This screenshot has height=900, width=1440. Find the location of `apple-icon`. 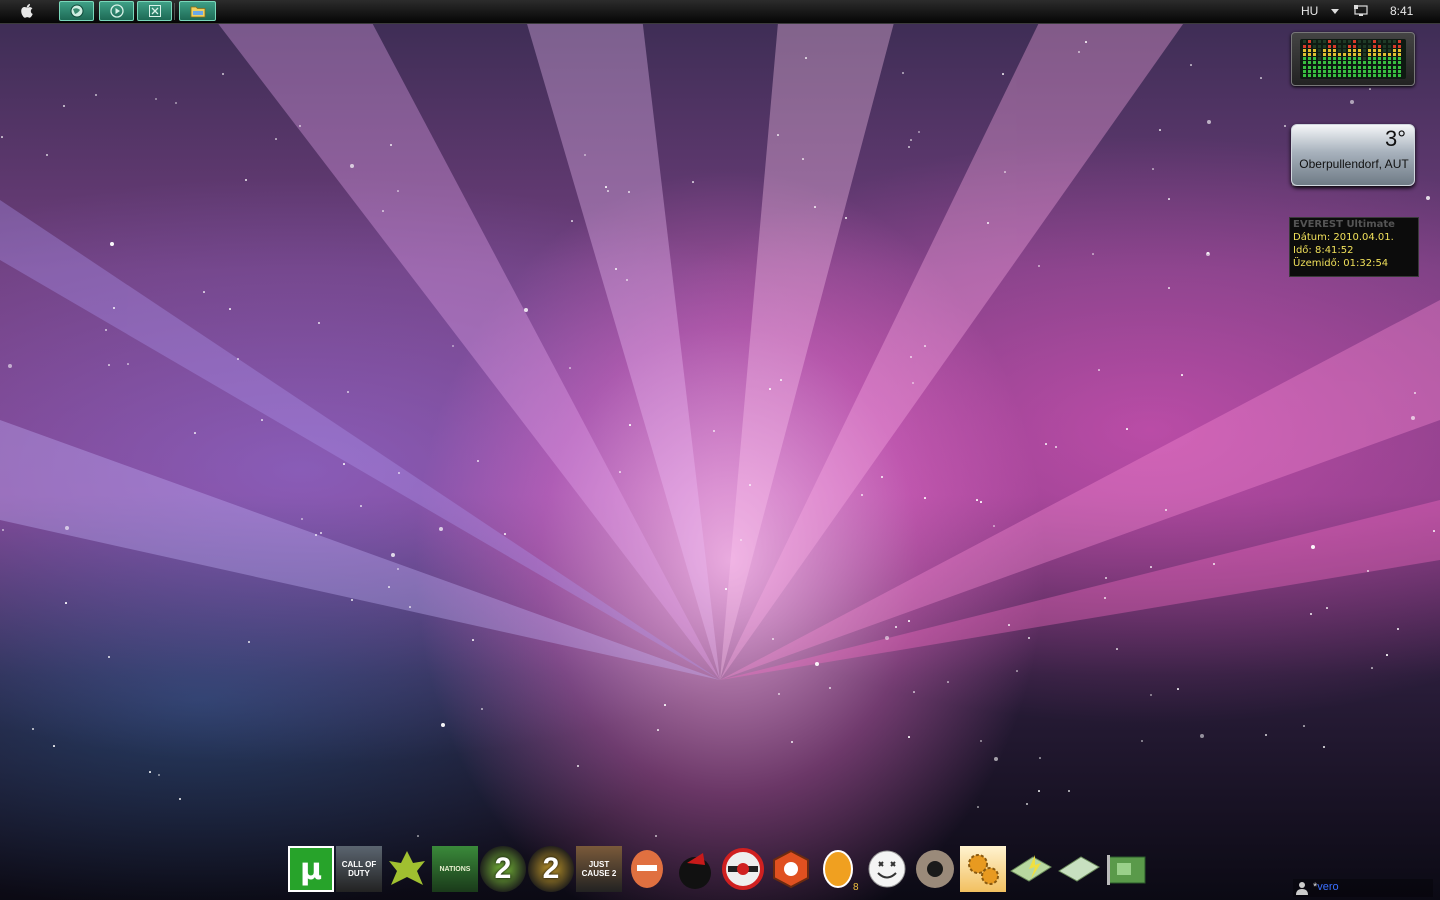

apple-icon is located at coordinates (27, 11).